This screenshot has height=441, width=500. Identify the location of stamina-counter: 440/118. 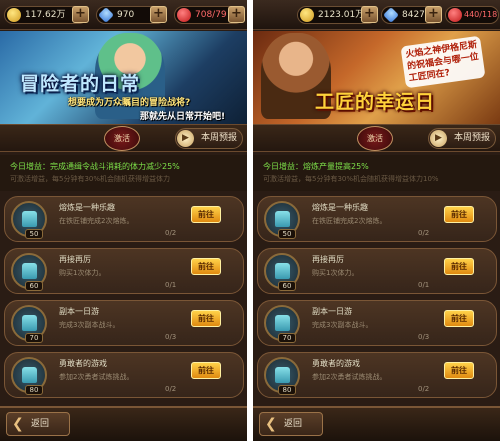
(472, 15).